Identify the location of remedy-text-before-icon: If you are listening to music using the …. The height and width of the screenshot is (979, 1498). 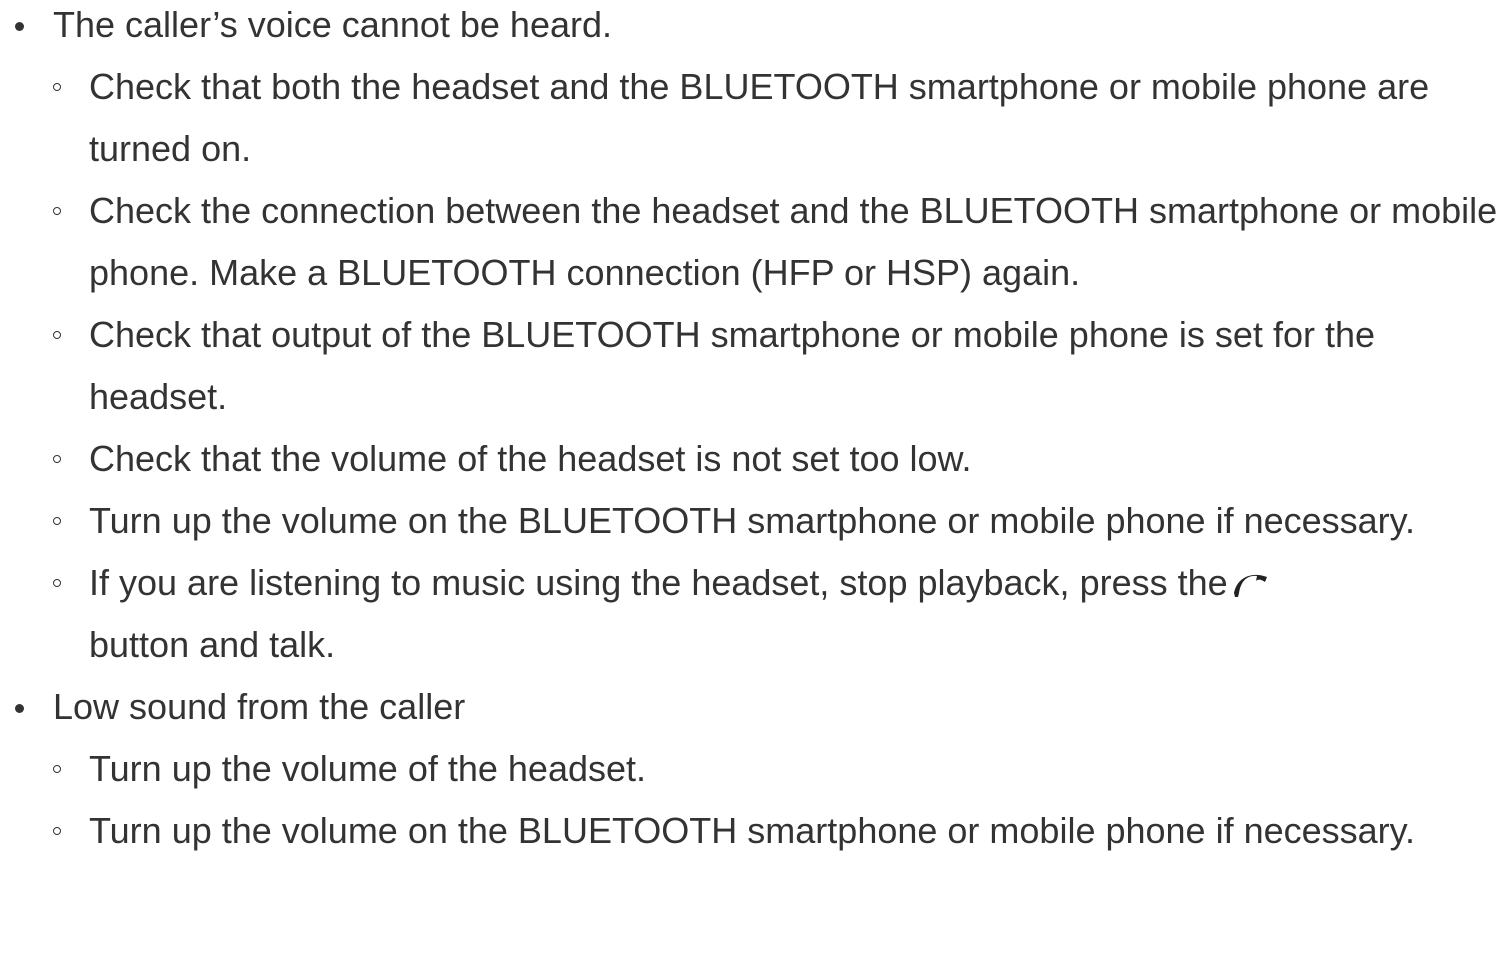
(658, 582).